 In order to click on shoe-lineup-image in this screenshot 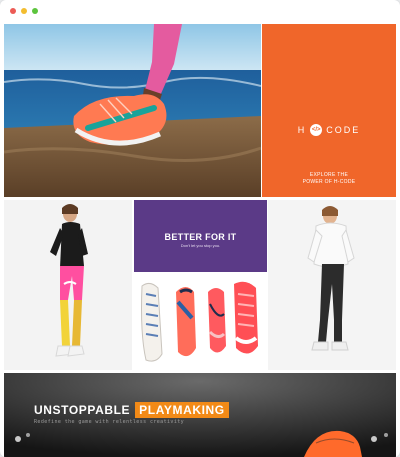, I will do `click(200, 322)`.